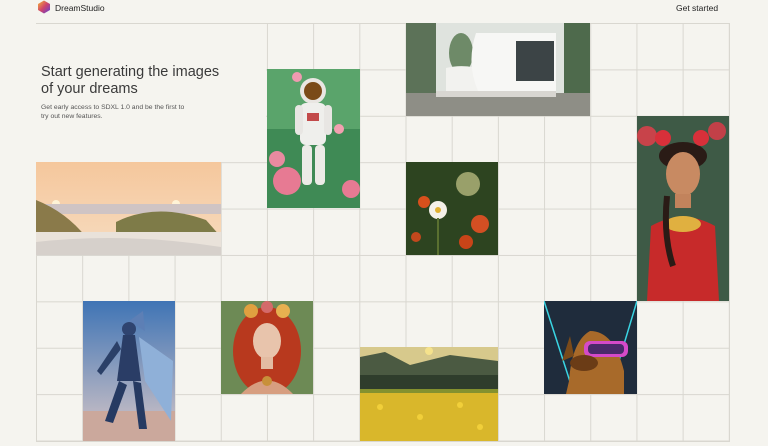 The image size is (768, 446). Describe the element at coordinates (44, 7) in the screenshot. I see `dreamstudio-logo-icon` at that location.